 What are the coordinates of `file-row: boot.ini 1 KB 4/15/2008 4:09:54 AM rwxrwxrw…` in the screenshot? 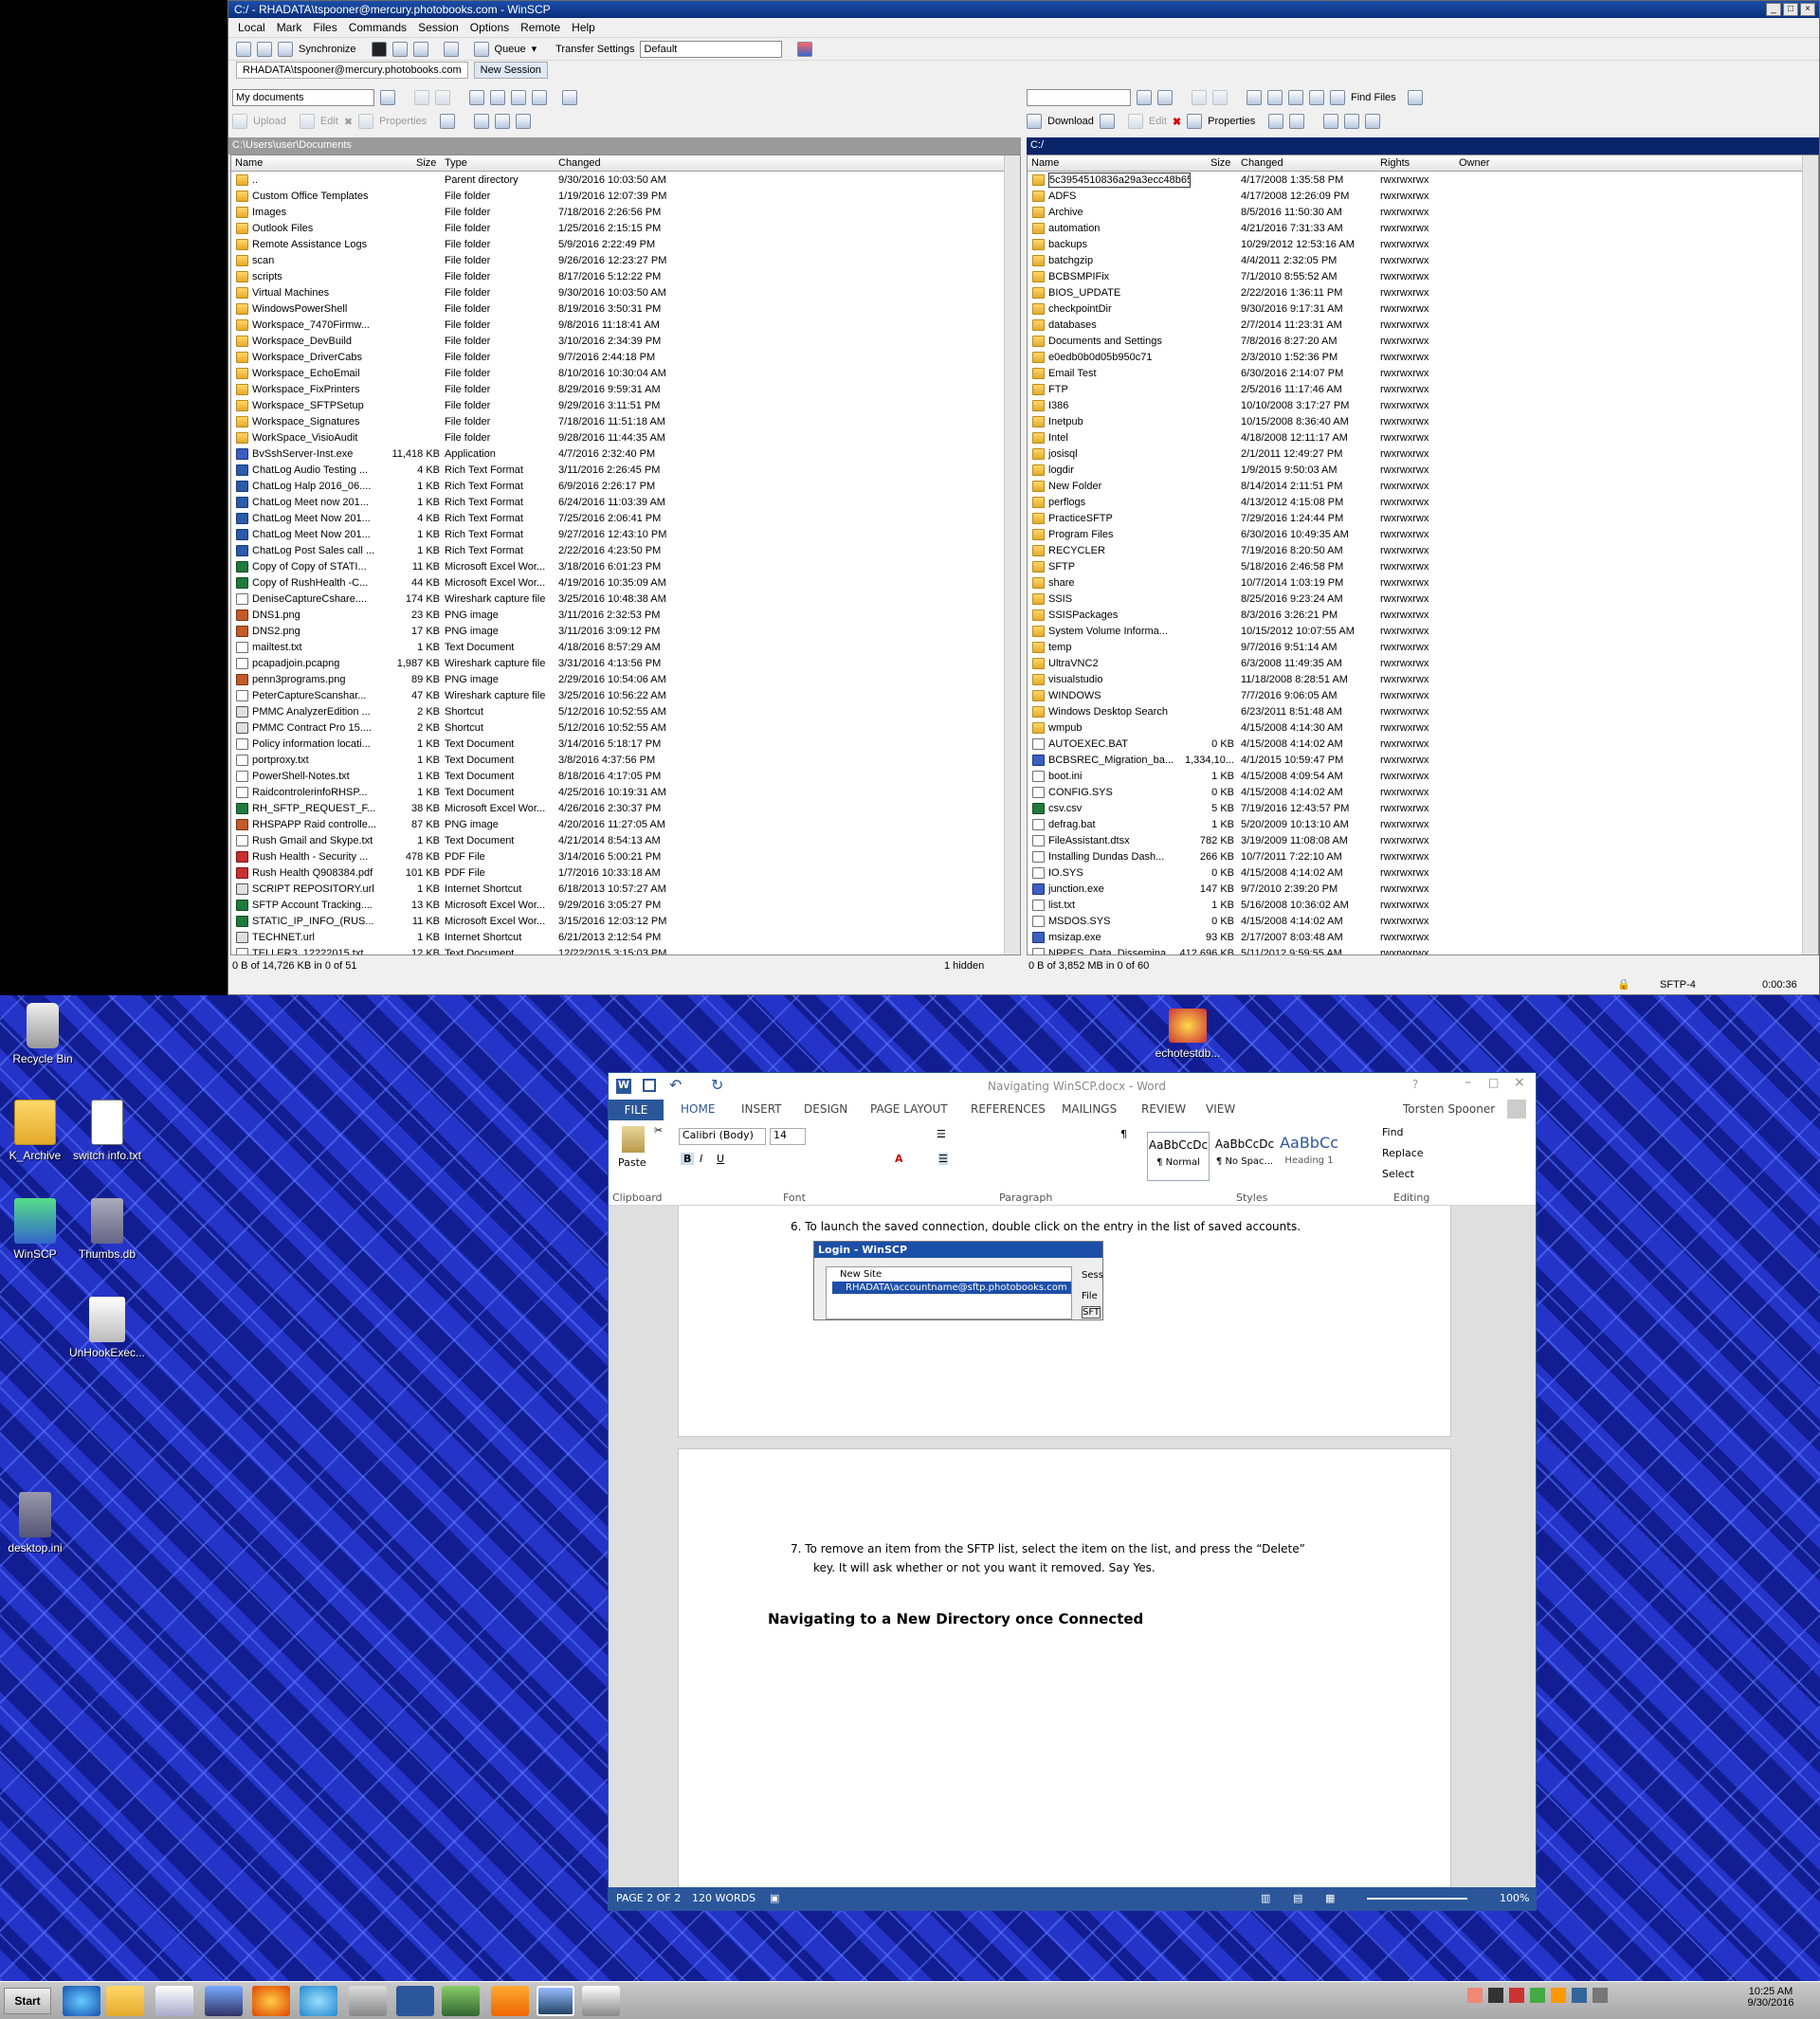 It's located at (1423, 777).